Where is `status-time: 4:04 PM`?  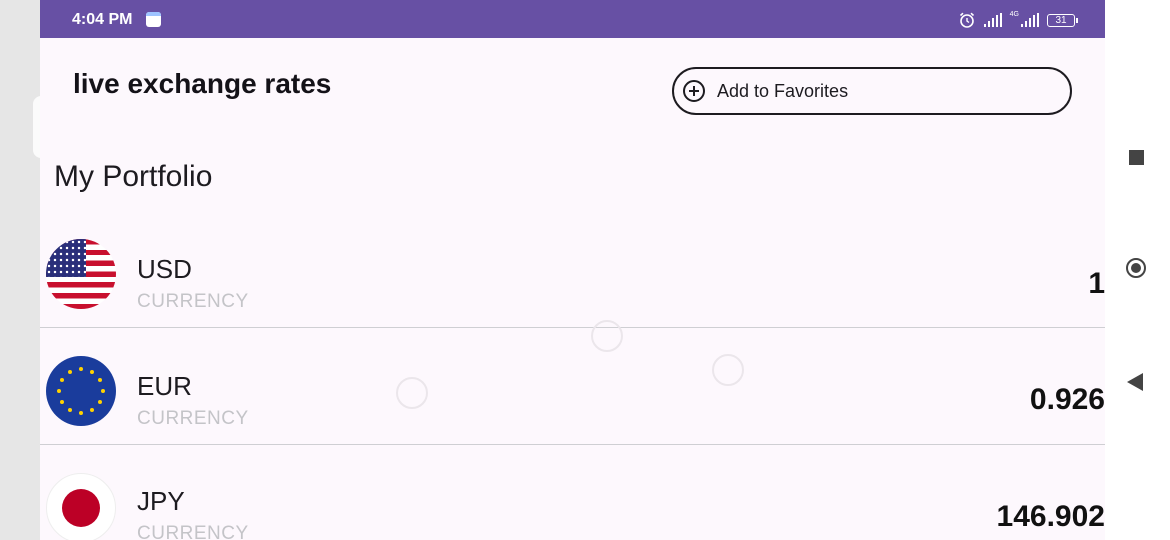 status-time: 4:04 PM is located at coordinates (102, 19).